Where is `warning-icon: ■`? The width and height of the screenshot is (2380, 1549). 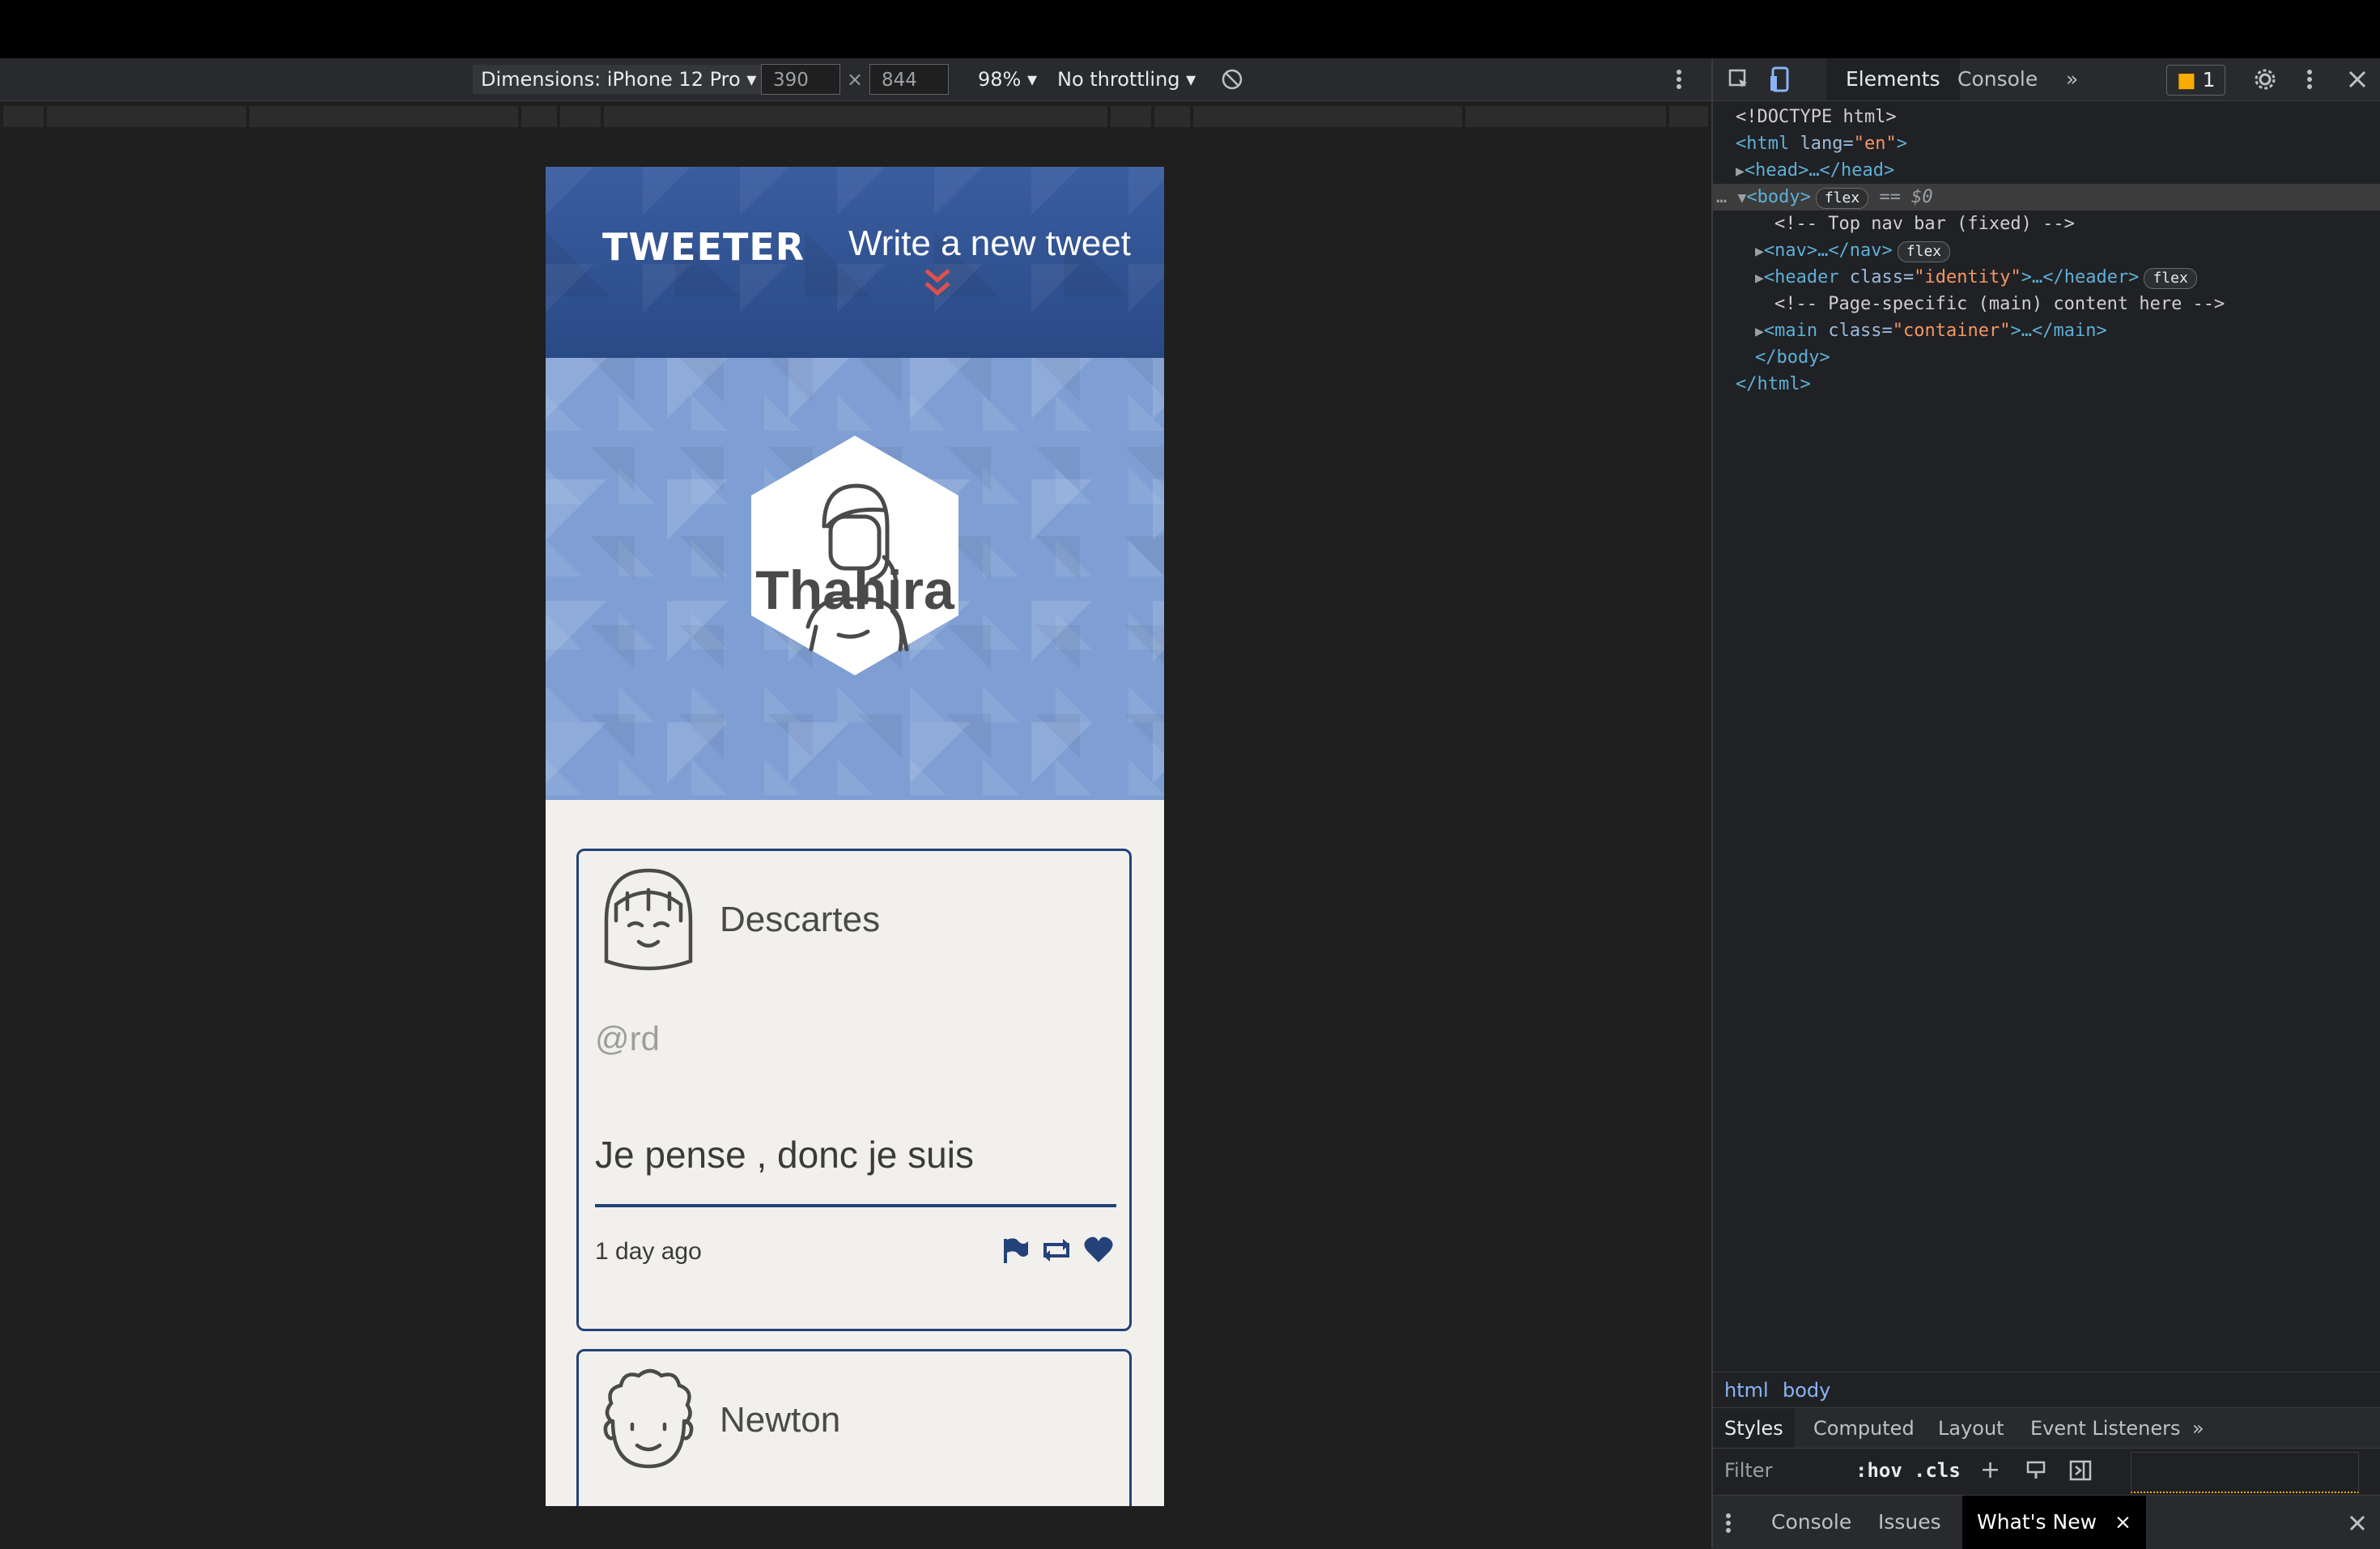 warning-icon: ■ is located at coordinates (2186, 79).